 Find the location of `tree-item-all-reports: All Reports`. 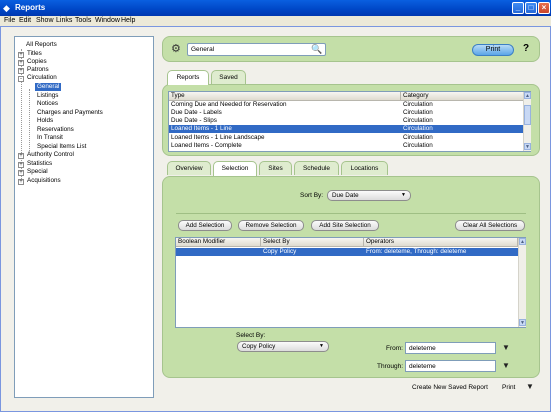

tree-item-all-reports: All Reports is located at coordinates (41, 45).